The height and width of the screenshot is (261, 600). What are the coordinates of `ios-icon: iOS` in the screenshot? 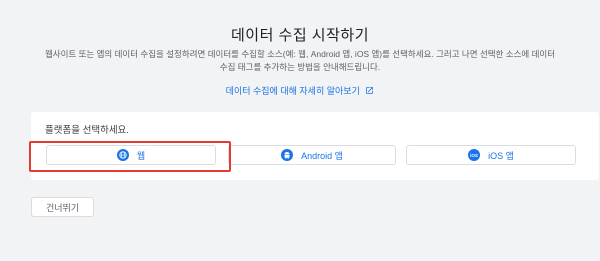 It's located at (474, 155).